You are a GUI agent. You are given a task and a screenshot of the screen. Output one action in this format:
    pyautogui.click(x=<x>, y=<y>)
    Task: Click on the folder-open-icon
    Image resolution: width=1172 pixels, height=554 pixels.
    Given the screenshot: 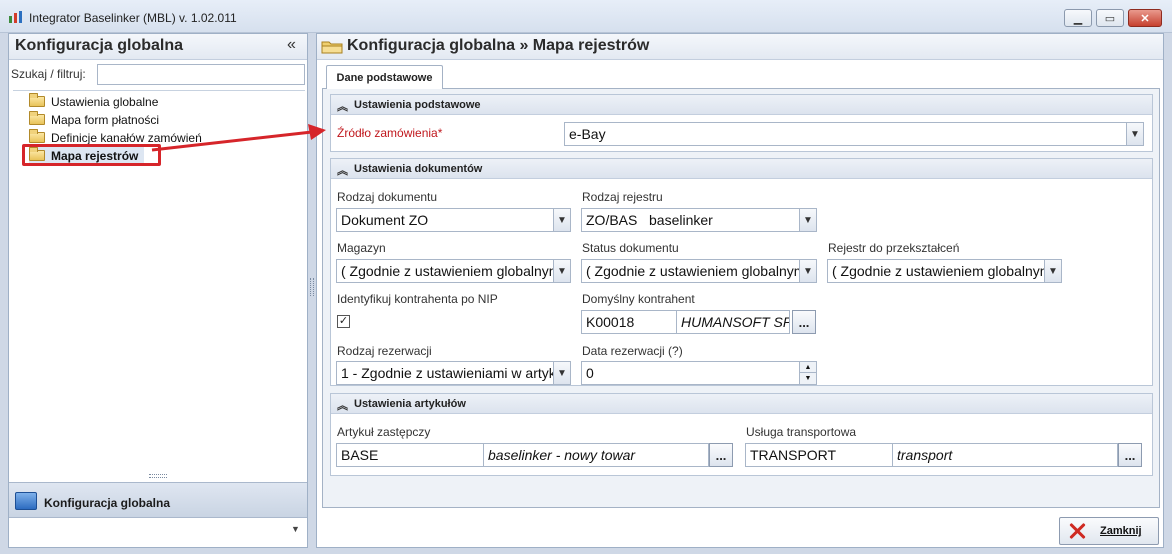 What is the action you would take?
    pyautogui.click(x=26, y=501)
    